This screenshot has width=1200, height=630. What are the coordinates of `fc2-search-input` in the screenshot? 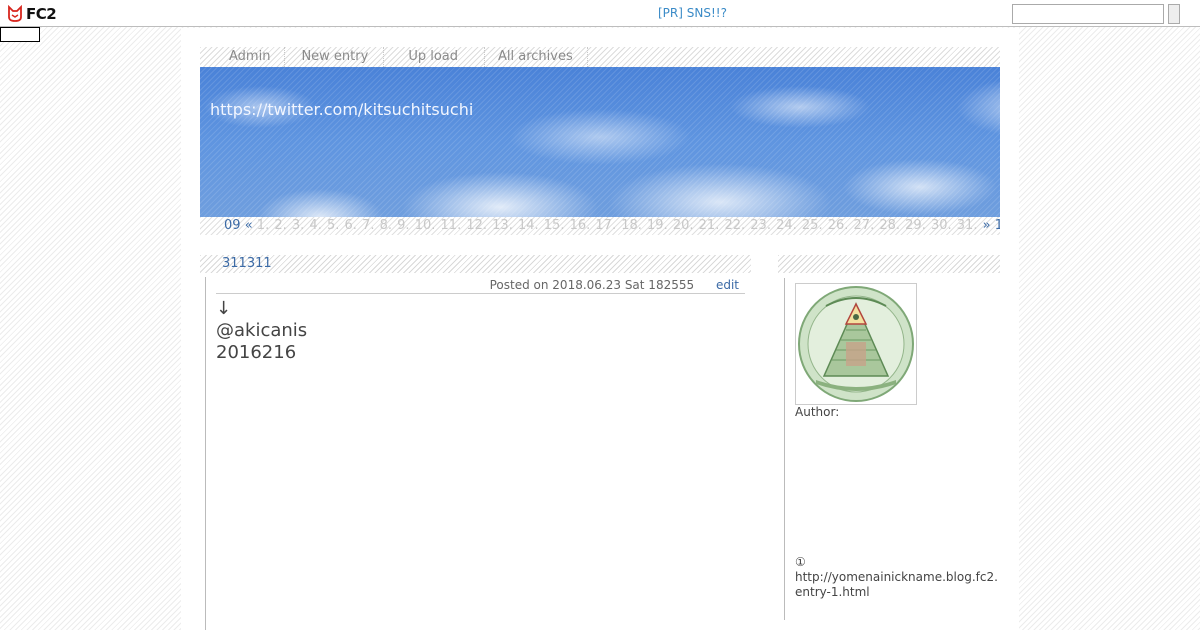 It's located at (1088, 14).